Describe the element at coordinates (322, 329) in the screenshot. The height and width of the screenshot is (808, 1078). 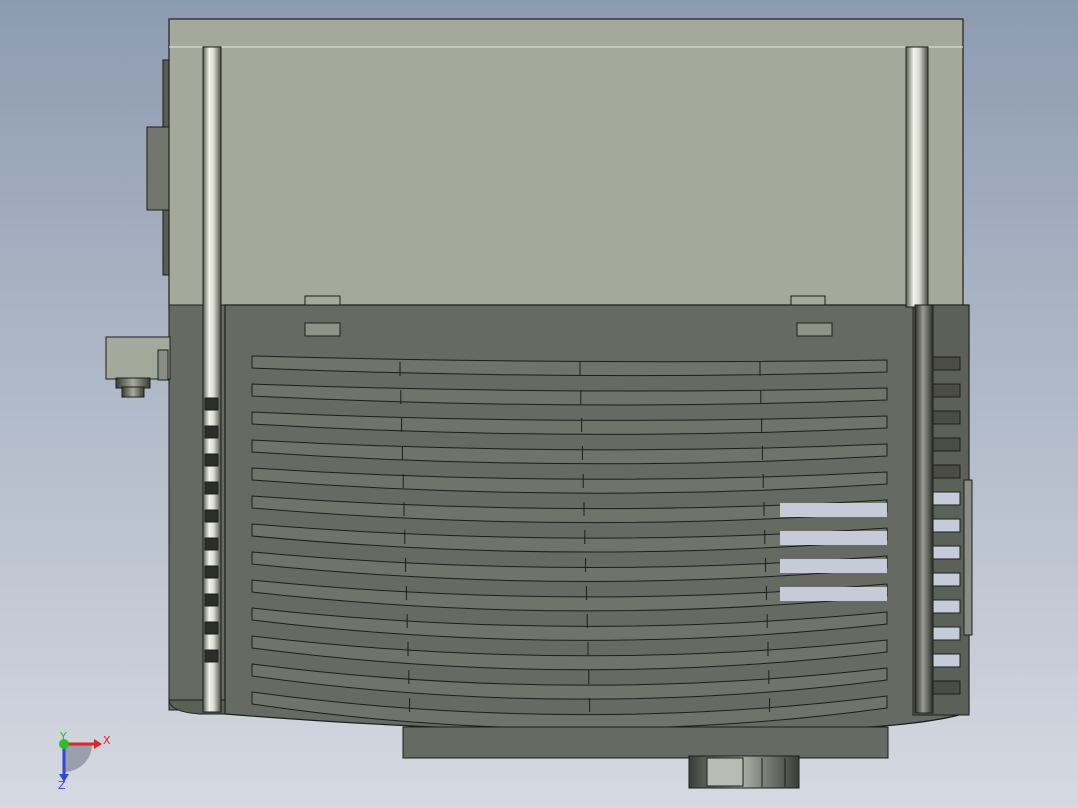
I see `latch-slot-left` at that location.